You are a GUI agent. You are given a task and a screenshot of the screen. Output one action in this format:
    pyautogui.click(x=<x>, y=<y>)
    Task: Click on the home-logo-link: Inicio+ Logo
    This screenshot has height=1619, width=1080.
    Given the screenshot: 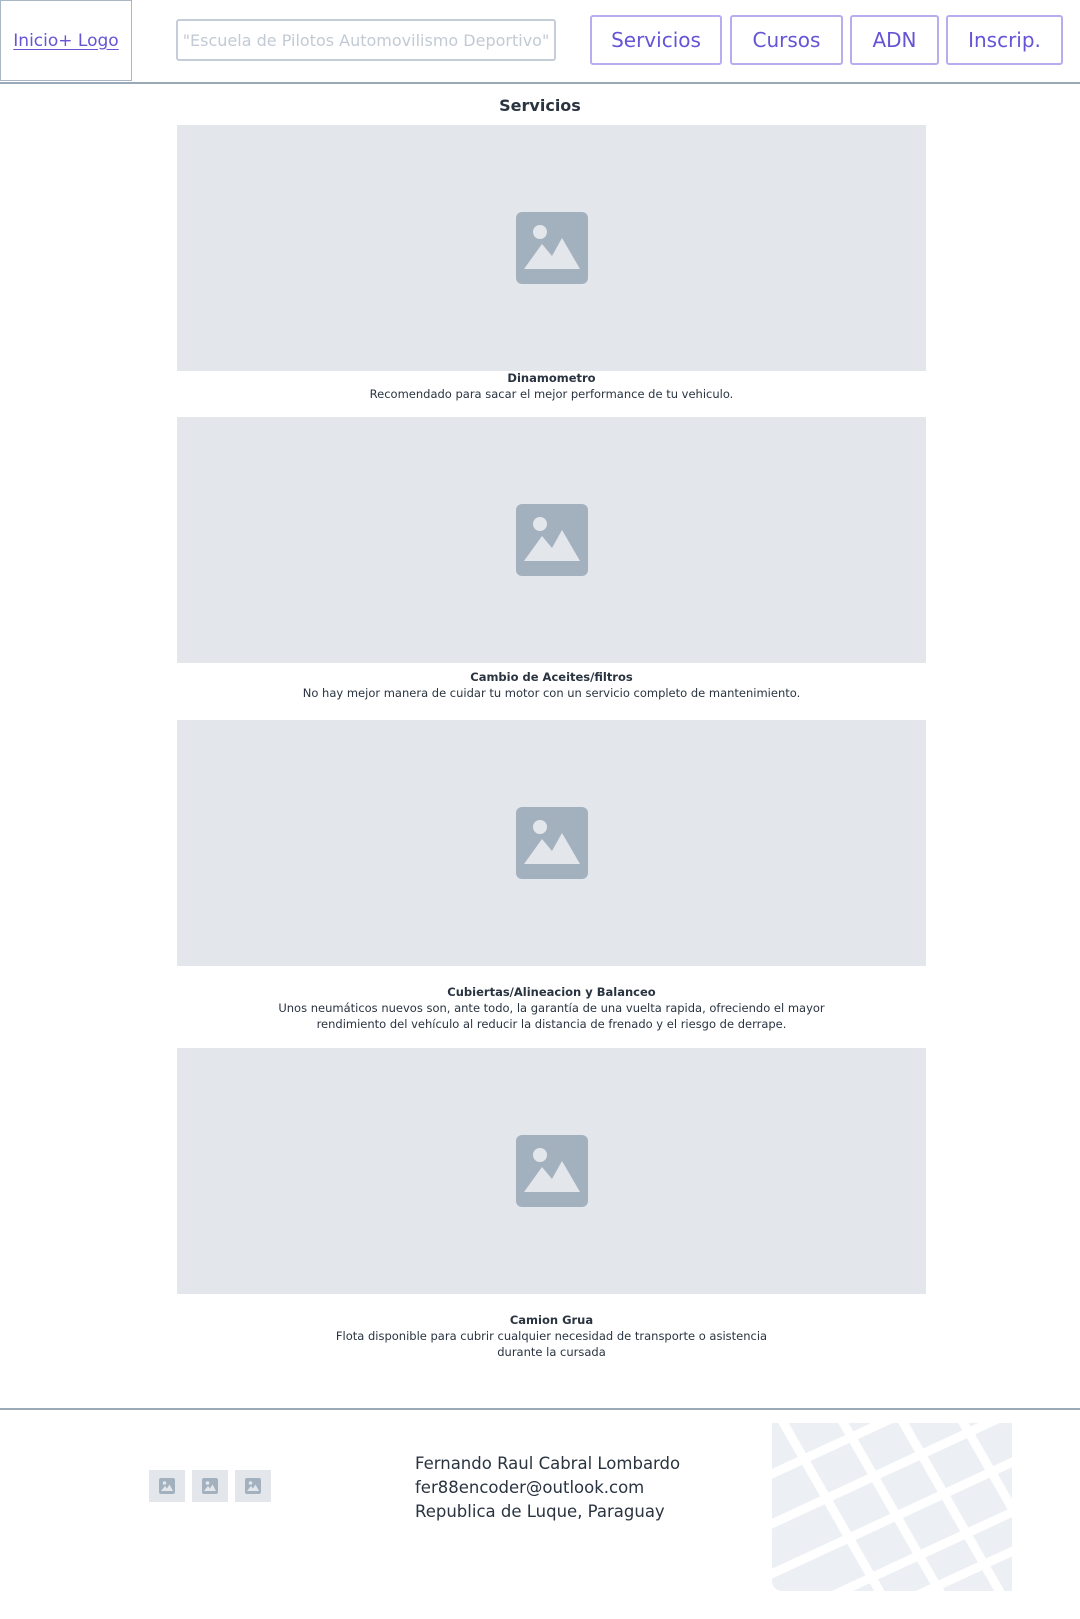 What is the action you would take?
    pyautogui.click(x=65, y=41)
    